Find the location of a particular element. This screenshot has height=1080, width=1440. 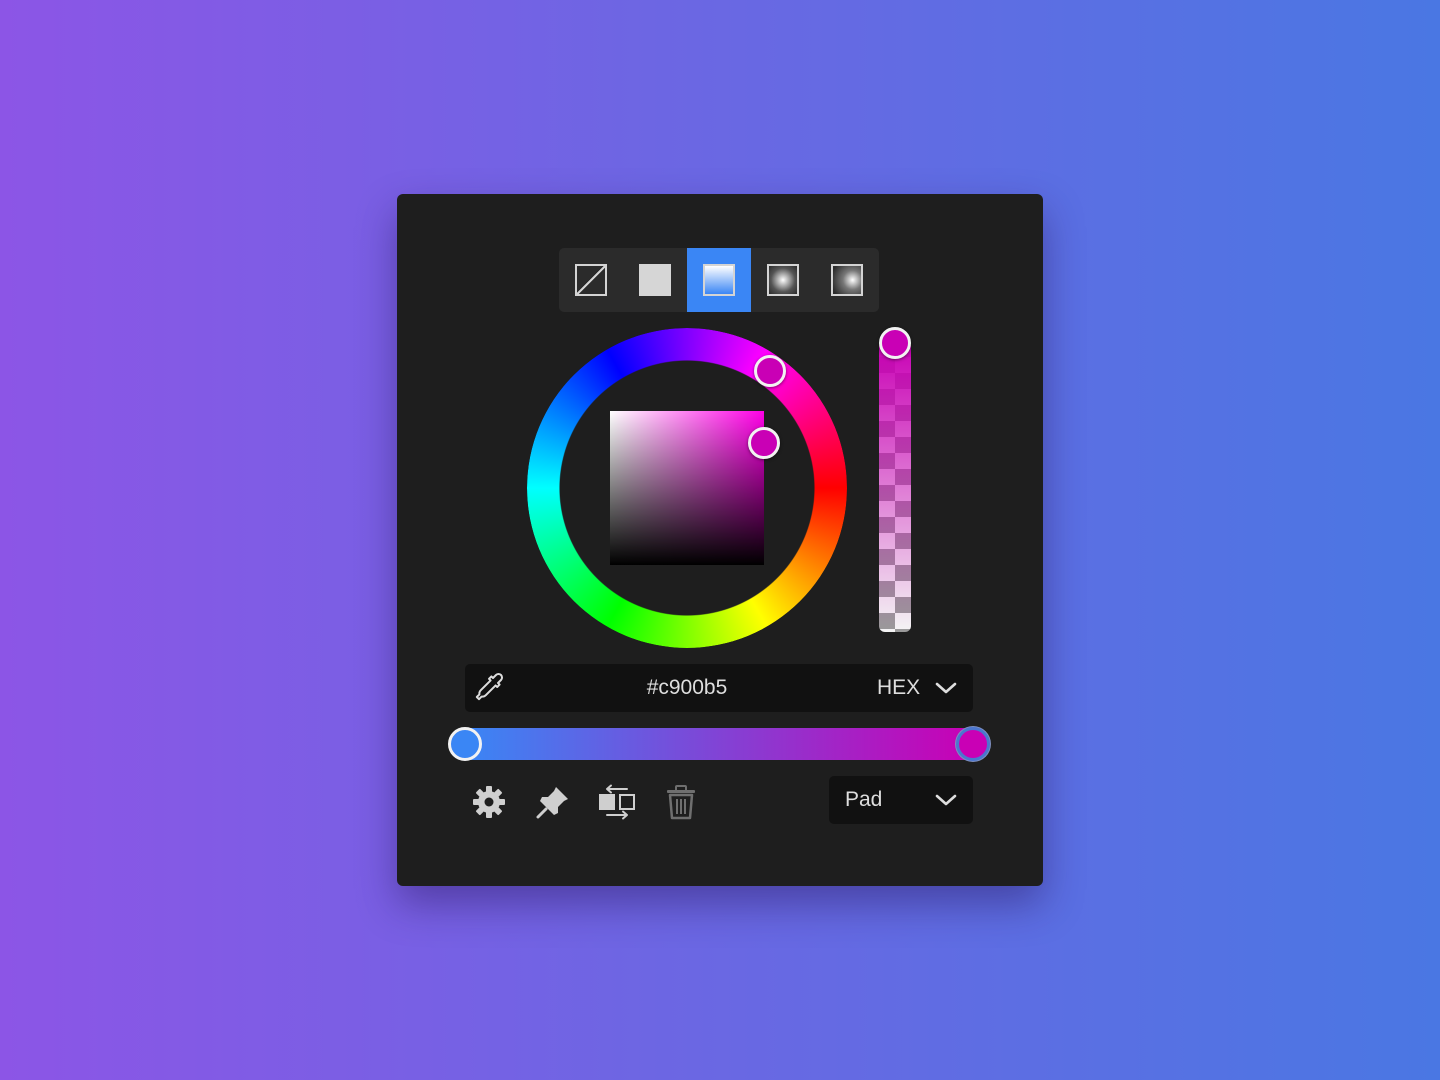

color-format-label: HEX is located at coordinates (899, 687).